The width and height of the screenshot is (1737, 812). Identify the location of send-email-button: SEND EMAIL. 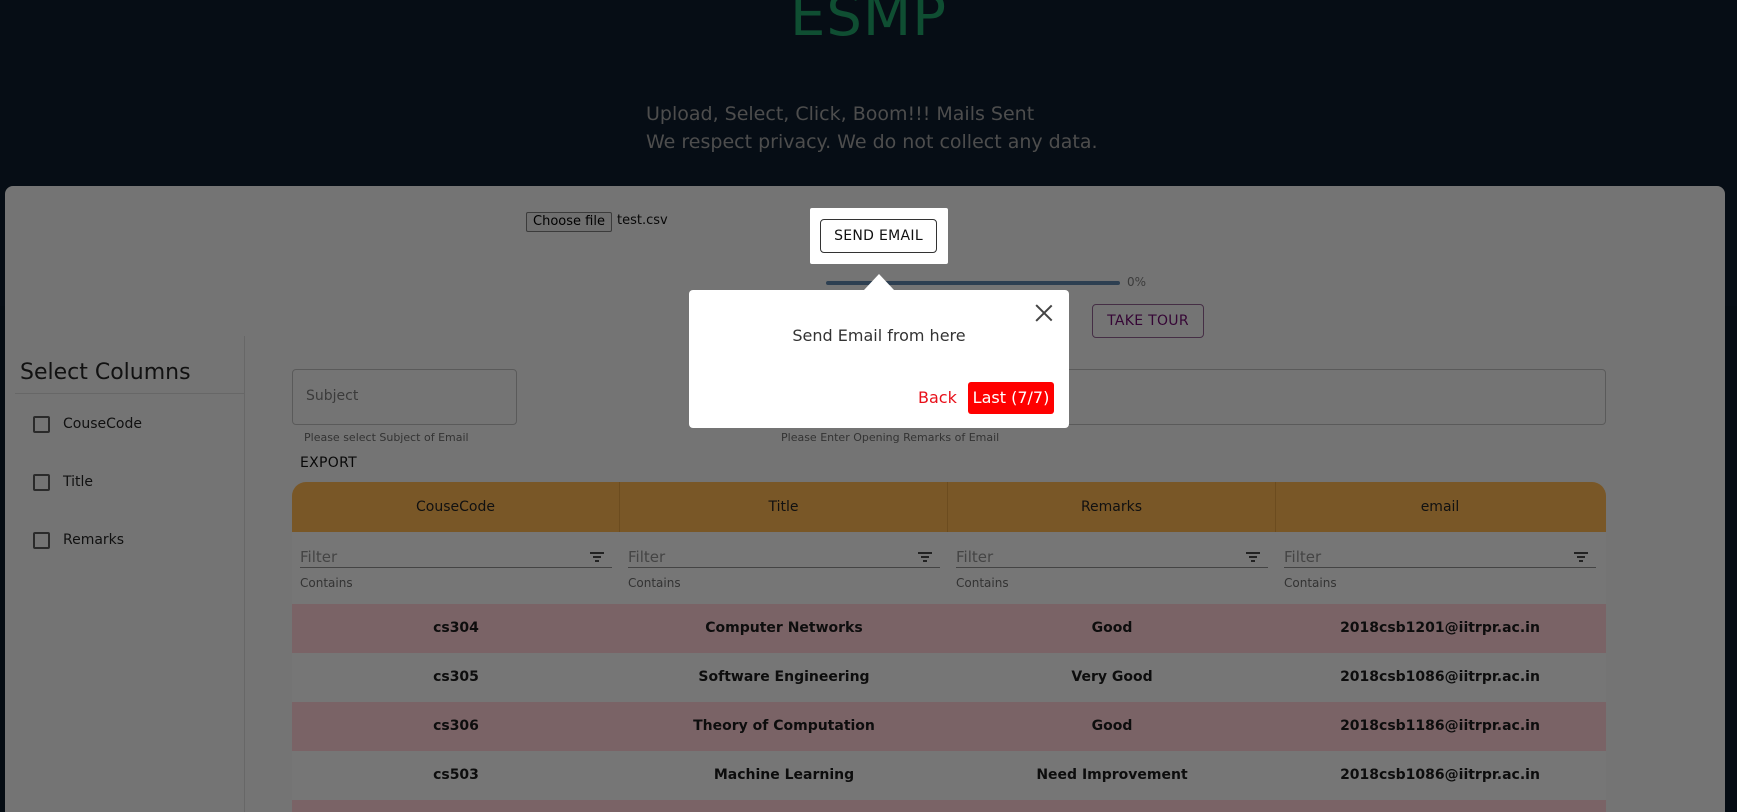
(878, 236).